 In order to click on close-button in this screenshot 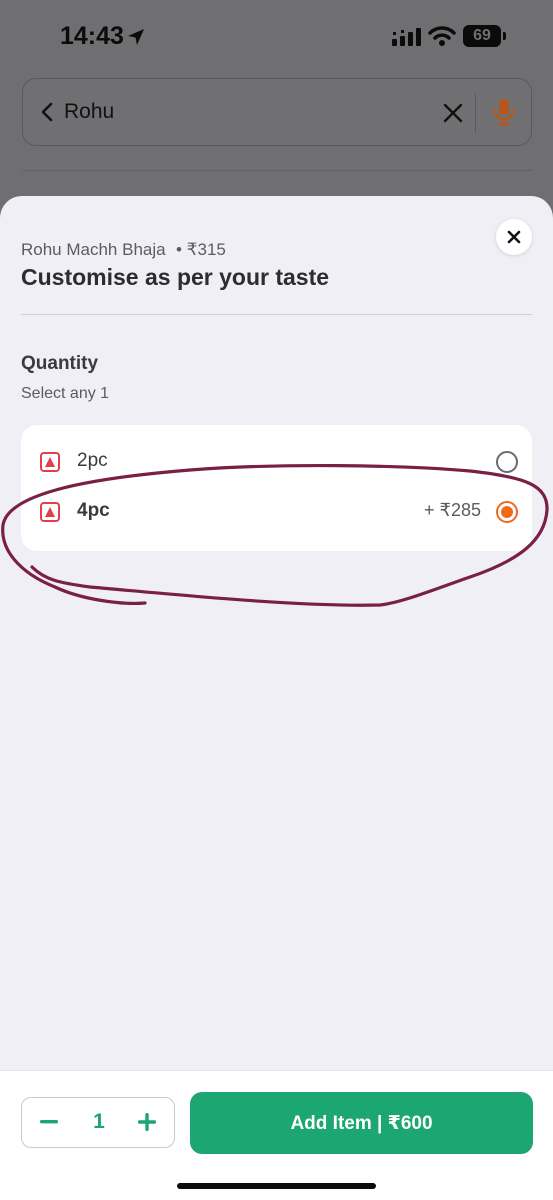, I will do `click(514, 237)`.